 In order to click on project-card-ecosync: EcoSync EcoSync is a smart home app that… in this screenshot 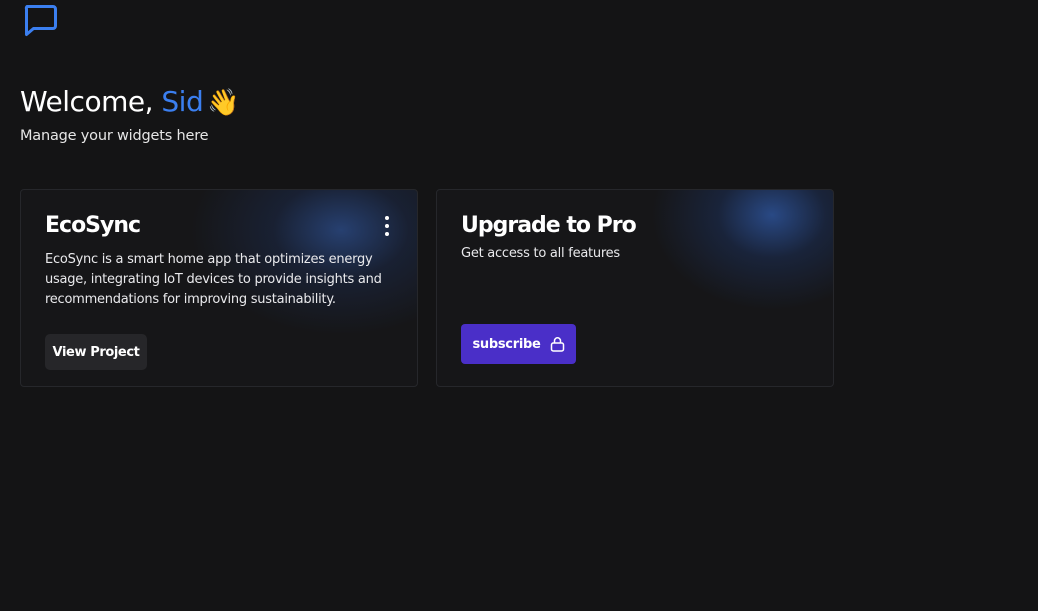, I will do `click(219, 288)`.